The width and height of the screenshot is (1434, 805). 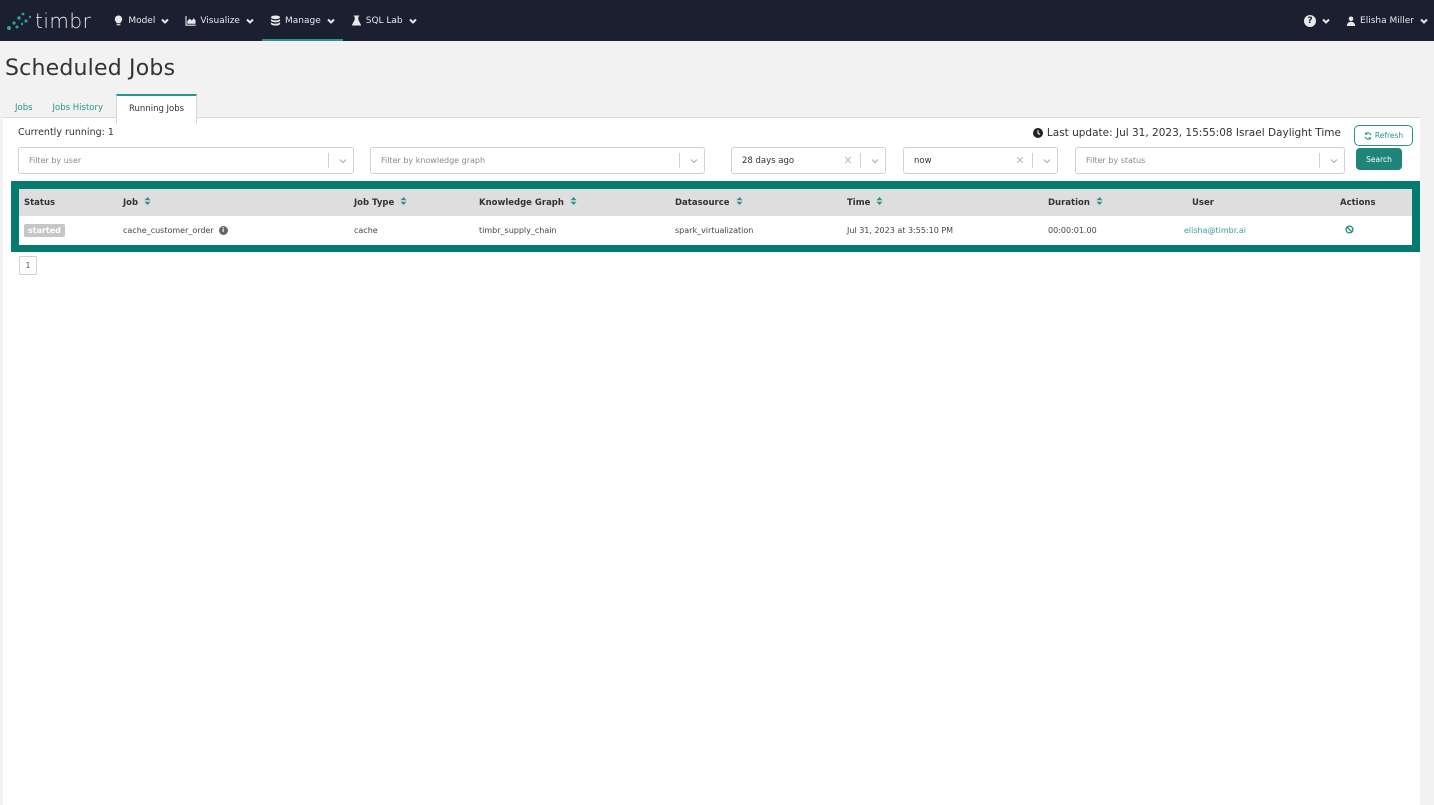 I want to click on filter-knowledge-graph-select: Filter by knowledge graph, so click(x=537, y=160).